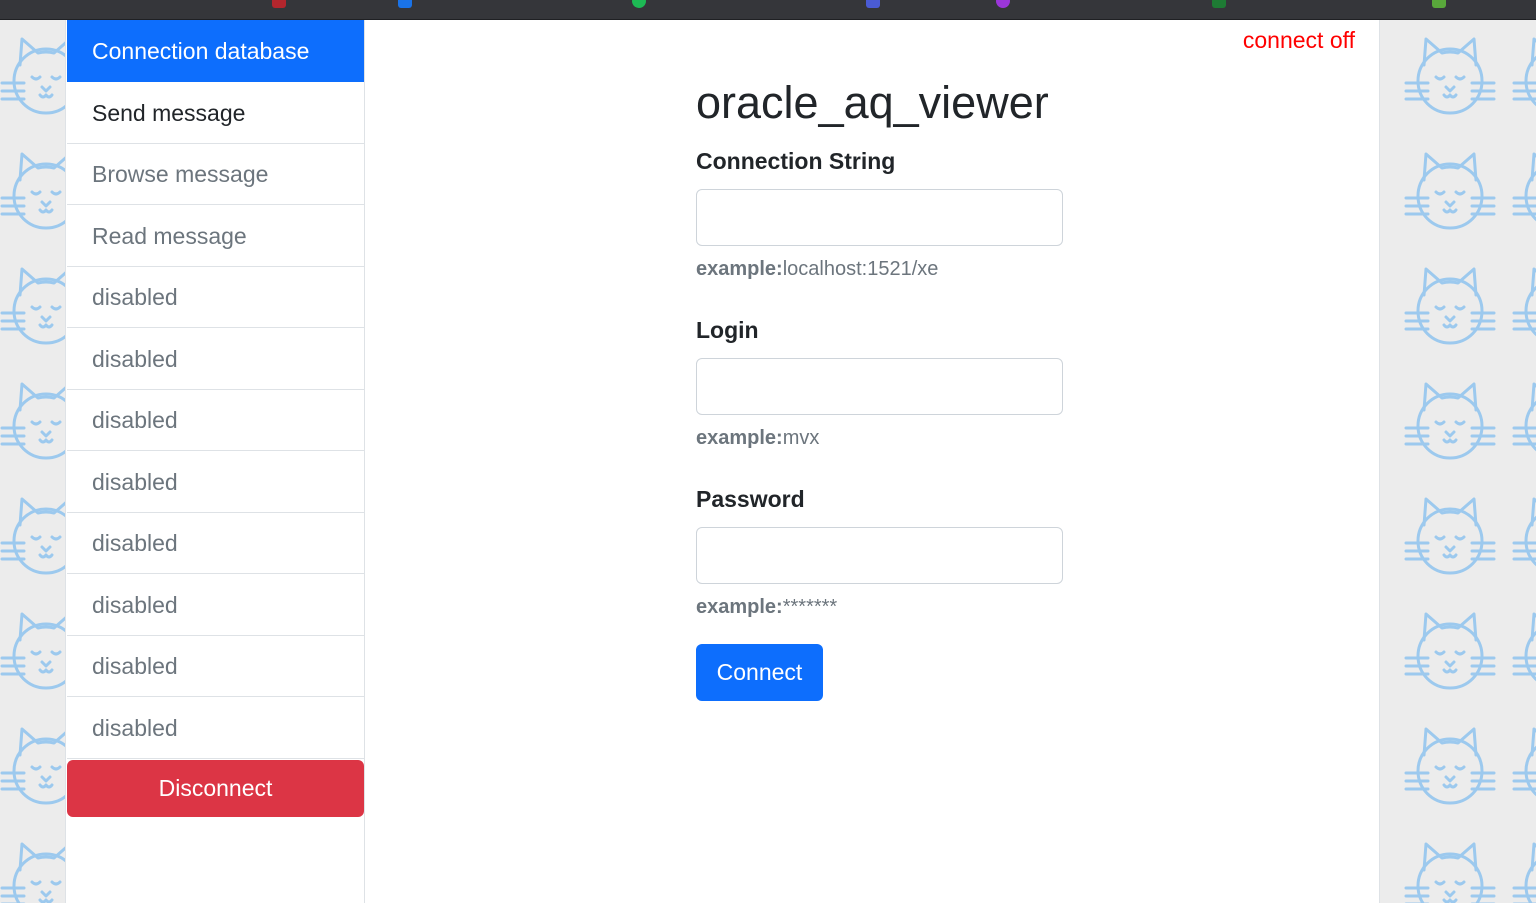 The width and height of the screenshot is (1536, 903). What do you see at coordinates (801, 438) in the screenshot?
I see `hint-value: mvx` at bounding box center [801, 438].